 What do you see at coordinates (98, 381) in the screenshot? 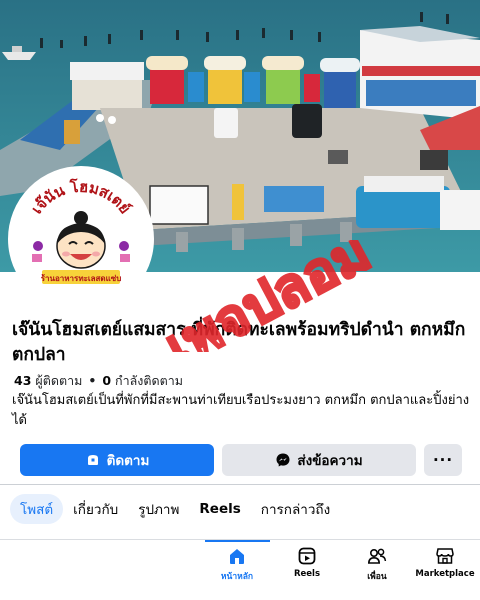
I see `page-stats: 43 ผู้ติดตาม • 0 กำลังติดตาม` at bounding box center [98, 381].